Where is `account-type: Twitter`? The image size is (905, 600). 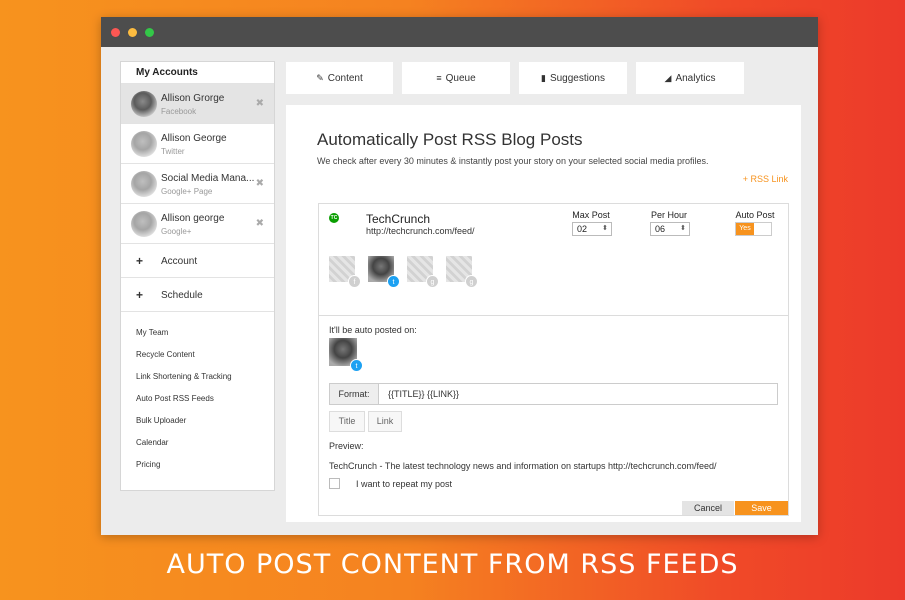
account-type: Twitter is located at coordinates (173, 151).